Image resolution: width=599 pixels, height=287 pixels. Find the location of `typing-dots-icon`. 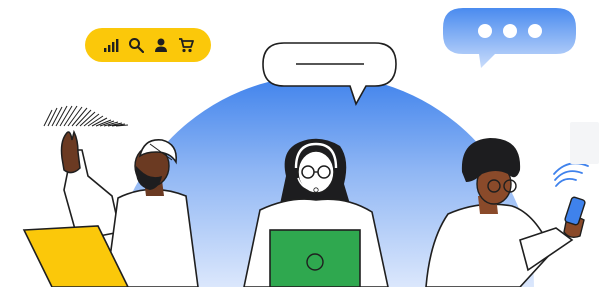

typing-dots-icon is located at coordinates (510, 31).